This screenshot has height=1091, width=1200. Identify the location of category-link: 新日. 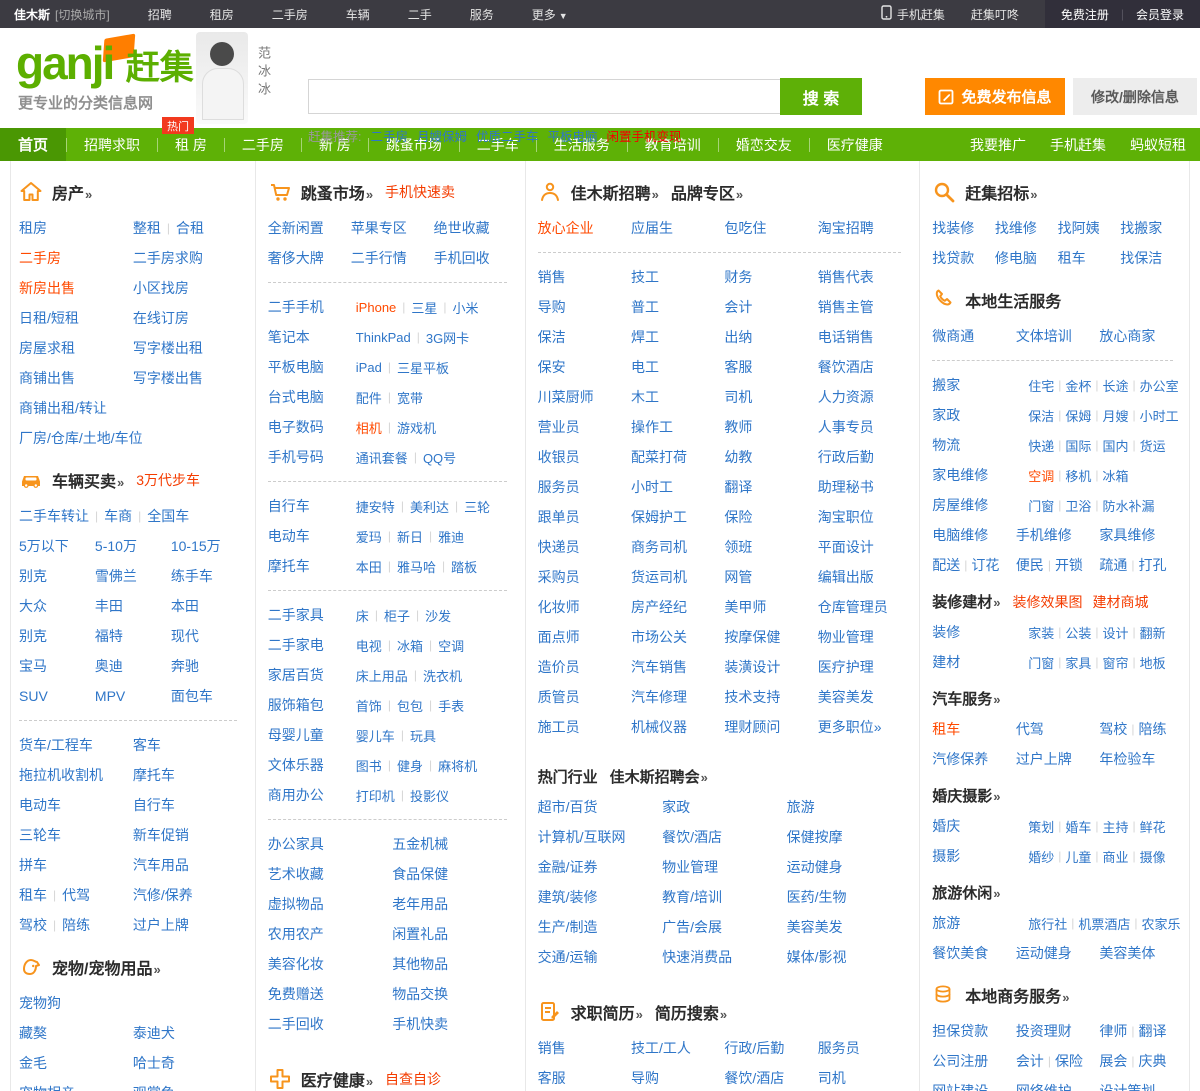
(410, 536).